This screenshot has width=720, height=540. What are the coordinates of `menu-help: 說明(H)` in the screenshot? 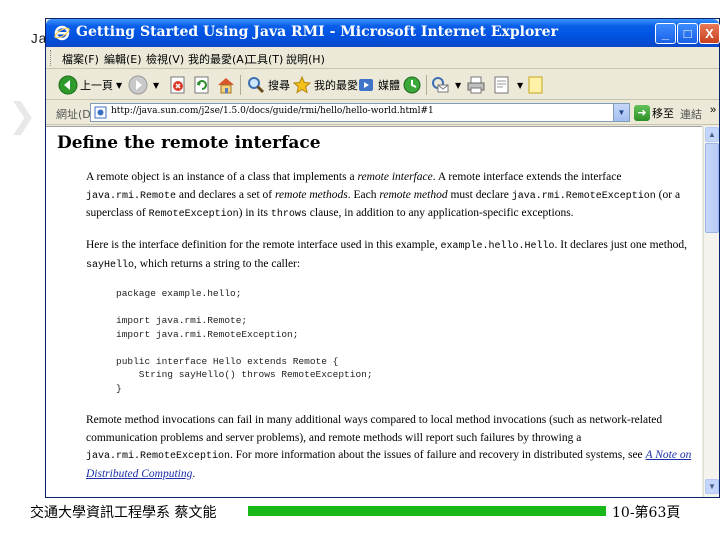 It's located at (305, 59).